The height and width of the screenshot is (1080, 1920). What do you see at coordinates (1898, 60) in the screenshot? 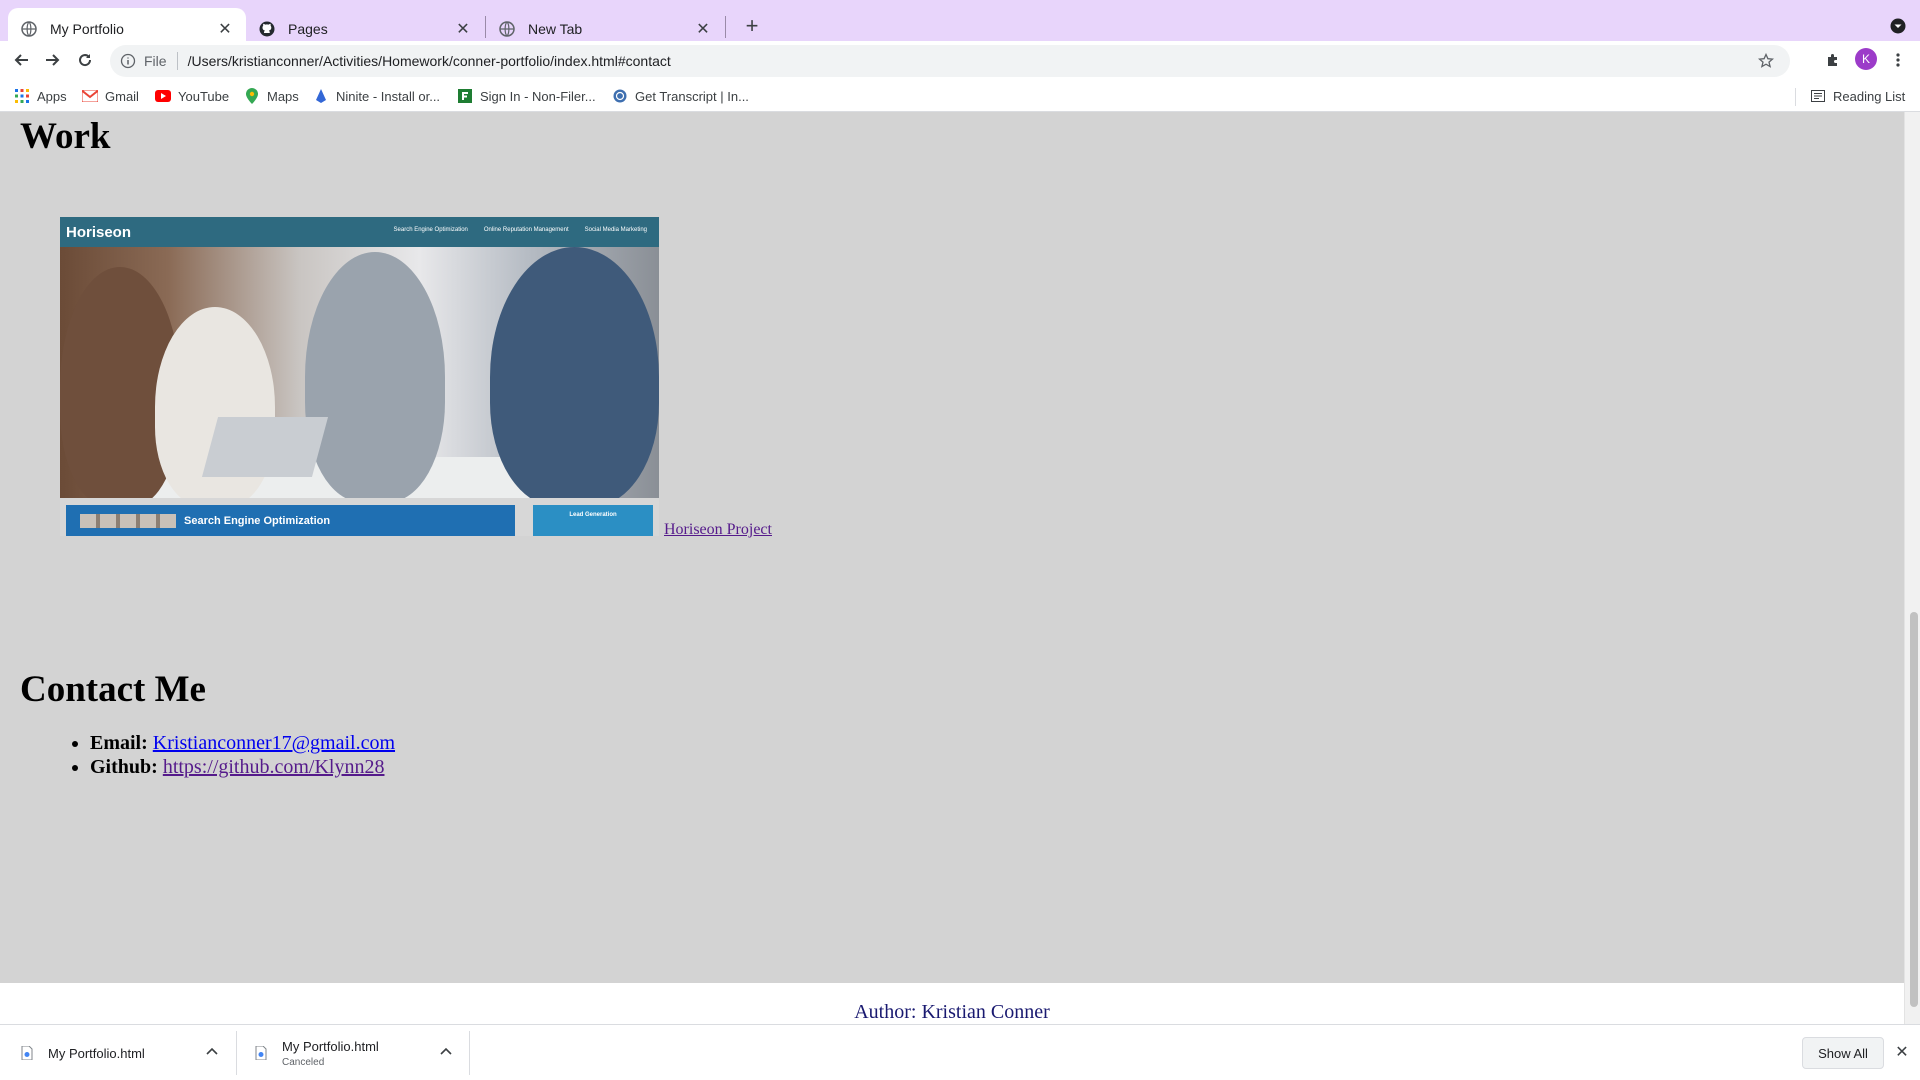
I see `browser-menu-button` at bounding box center [1898, 60].